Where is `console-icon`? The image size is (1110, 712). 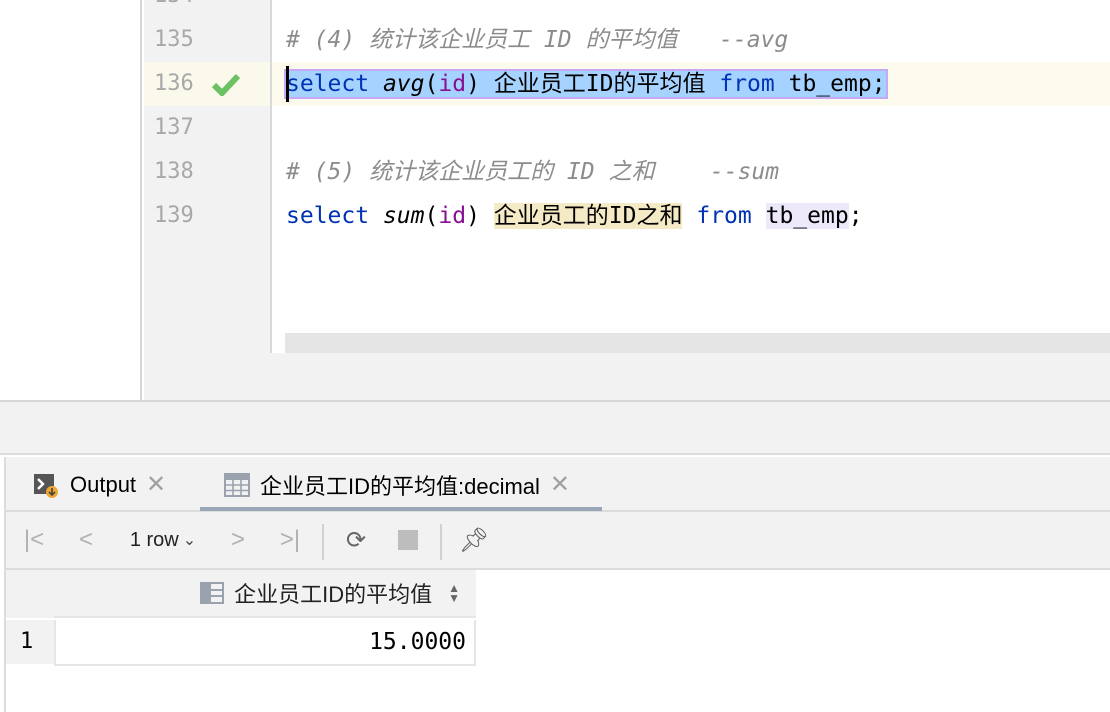
console-icon is located at coordinates (46, 485).